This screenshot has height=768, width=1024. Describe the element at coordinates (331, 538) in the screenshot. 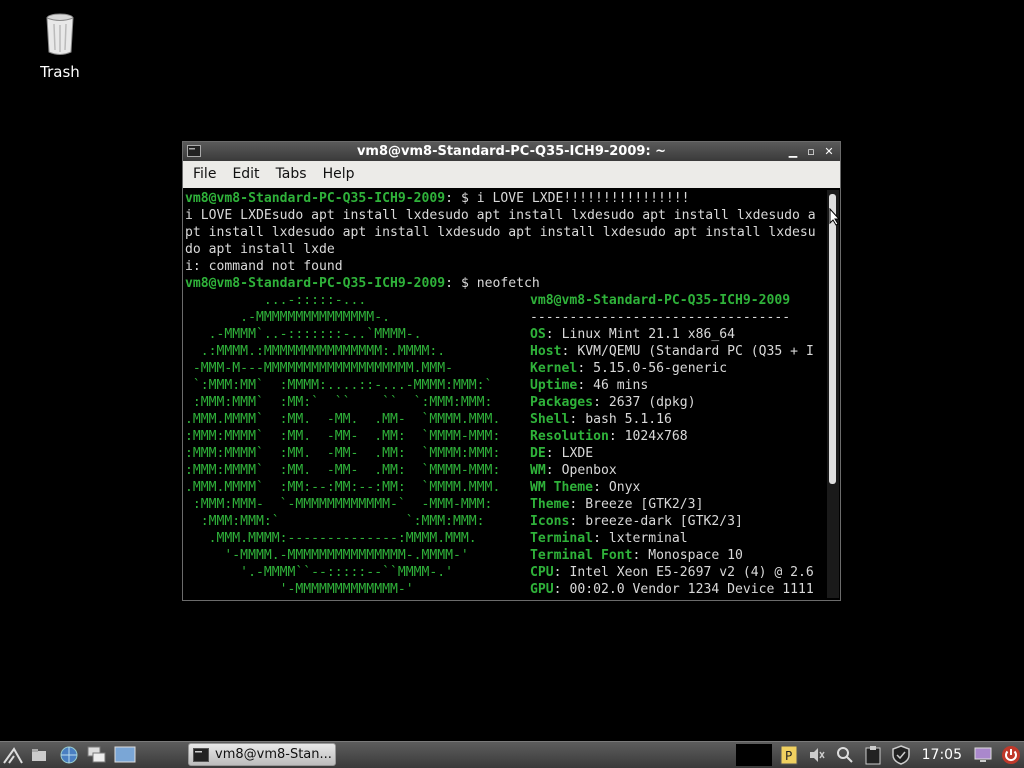

I see `neofetch-logo-line: .MMM.MMMM:--------------:MMMM.MMM.` at that location.